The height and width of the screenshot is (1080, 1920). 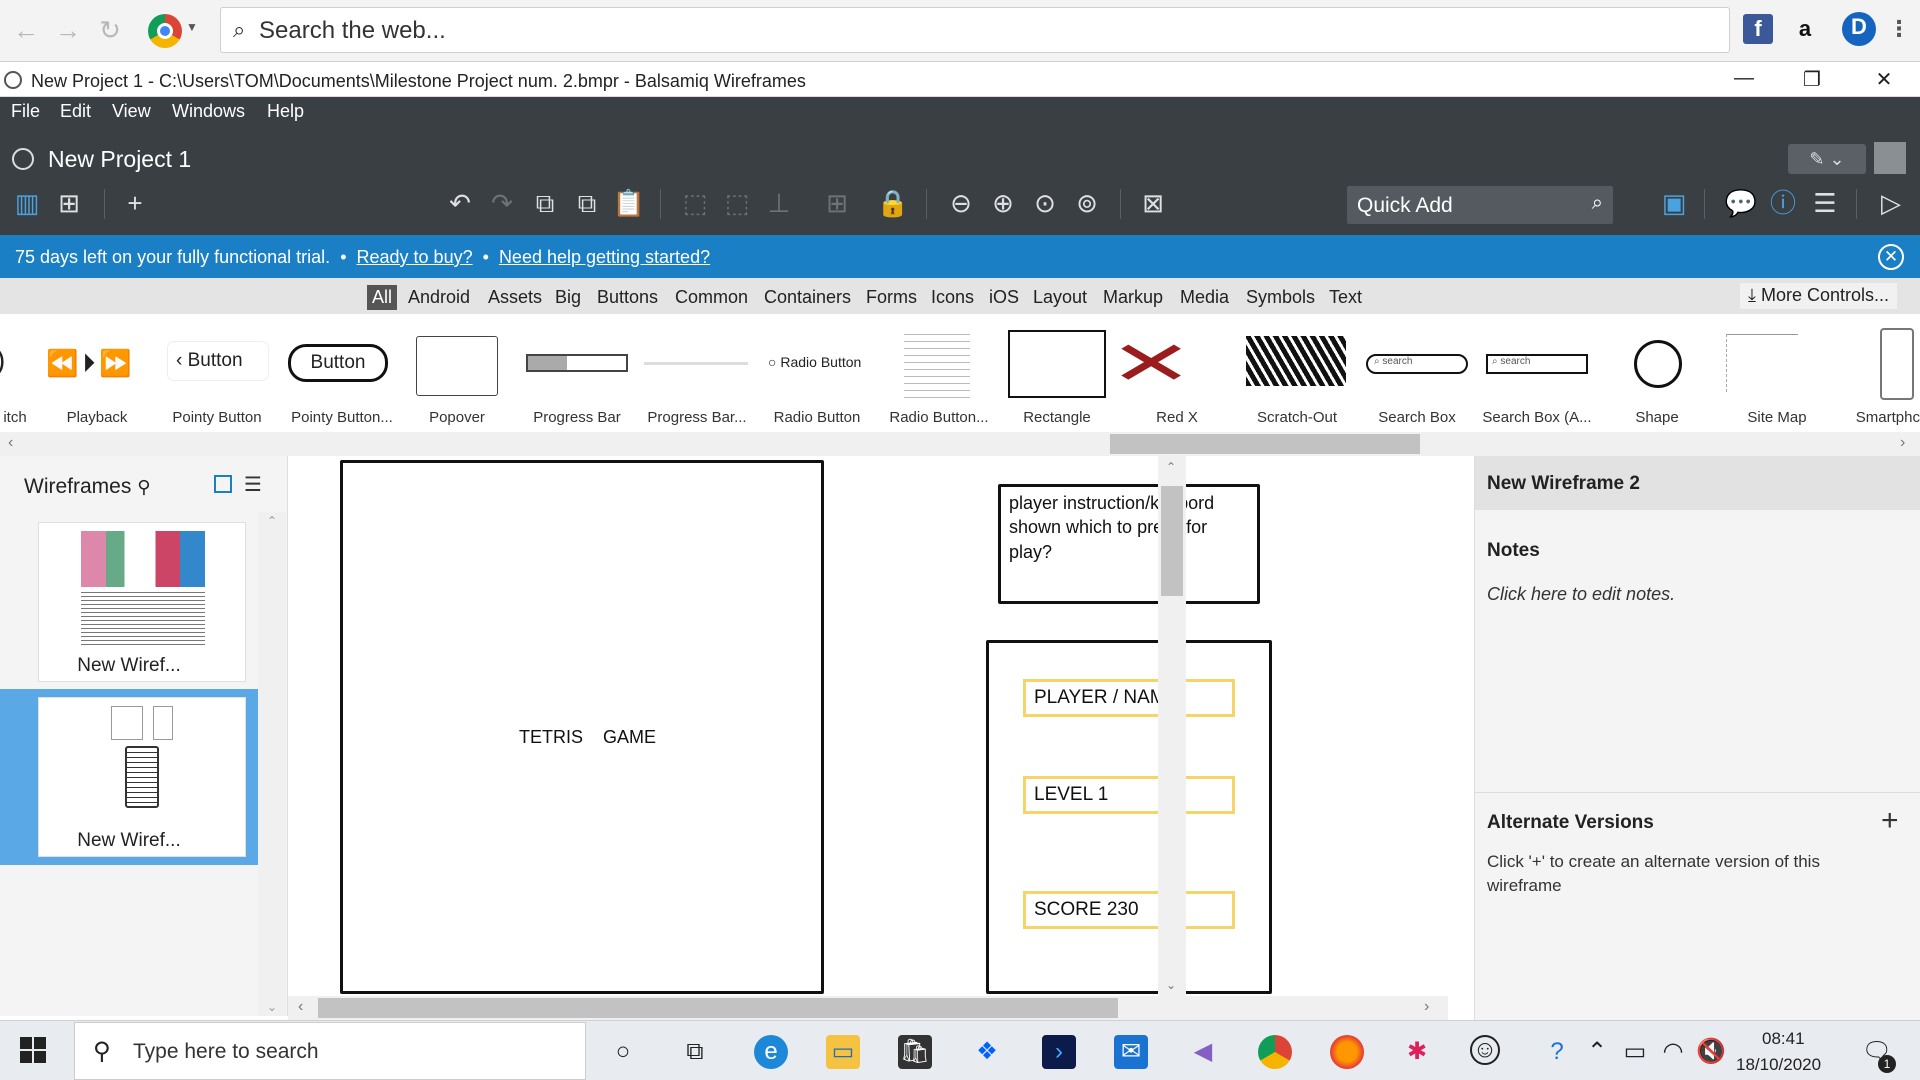 What do you see at coordinates (1275, 1052) in the screenshot?
I see `chrome-taskbar-icon` at bounding box center [1275, 1052].